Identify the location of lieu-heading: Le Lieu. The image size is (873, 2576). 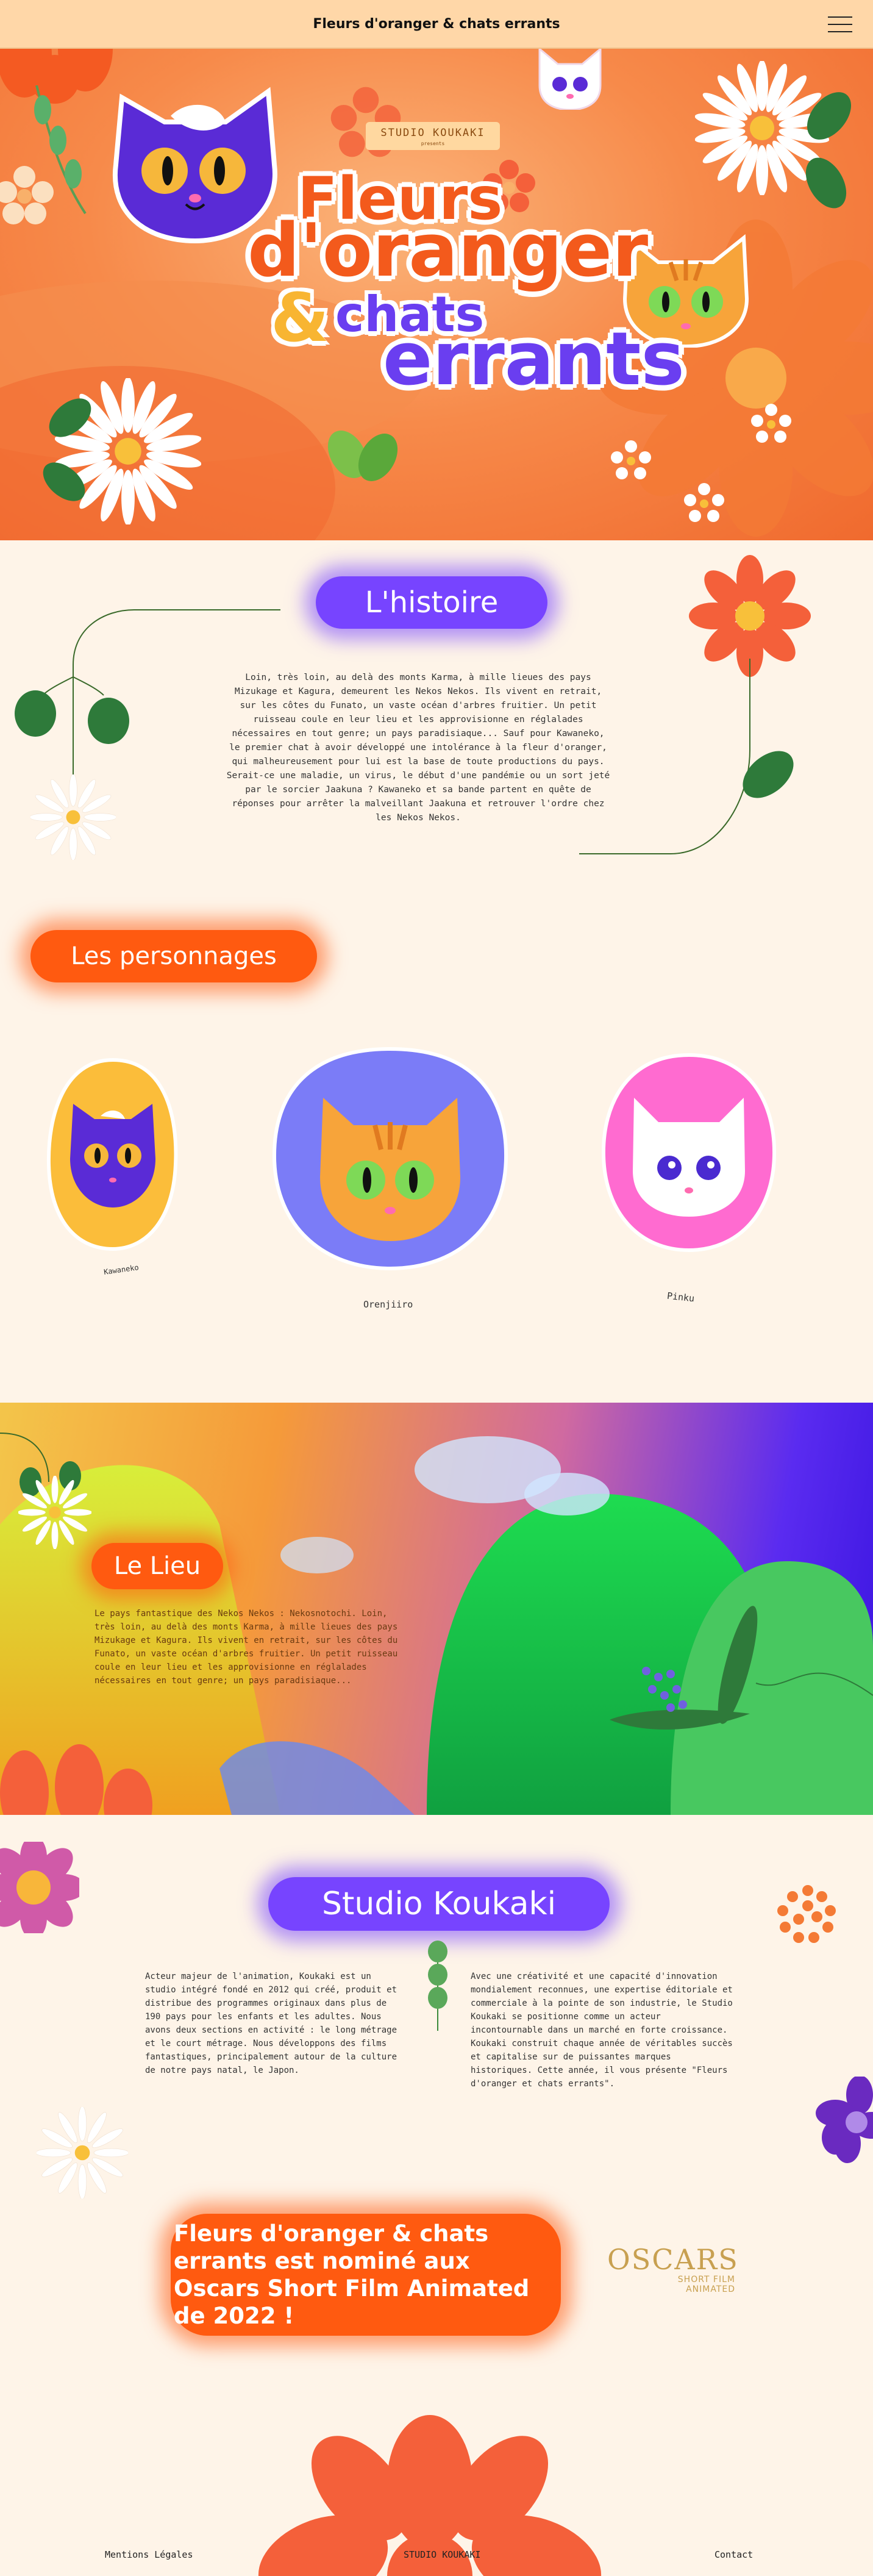
(157, 1566).